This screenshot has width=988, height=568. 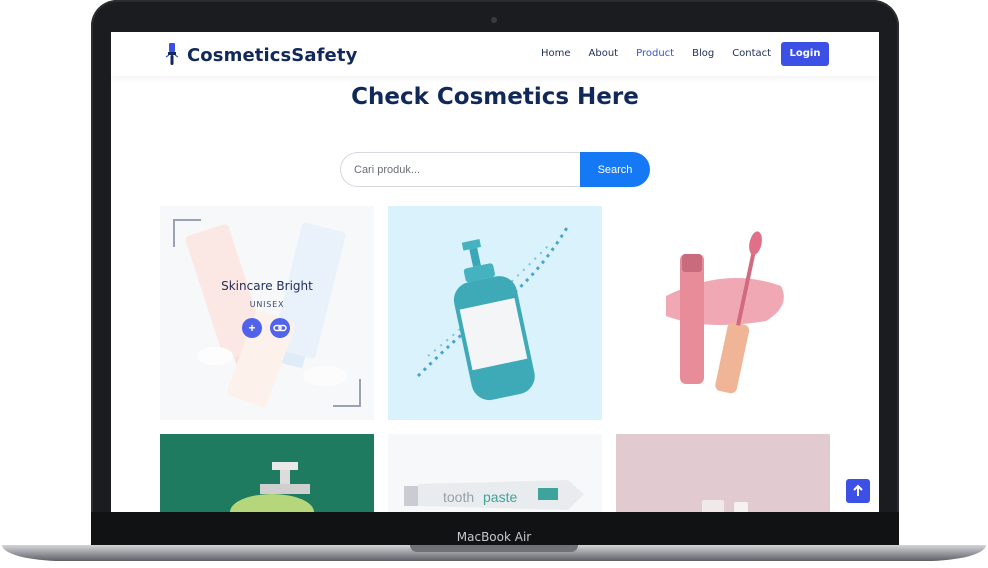 I want to click on product-card: tooth paste, so click(x=495, y=473).